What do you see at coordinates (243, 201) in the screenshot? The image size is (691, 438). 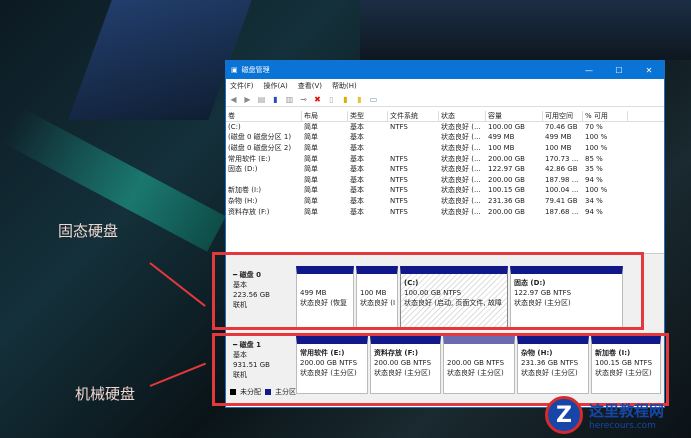 I see `table-cell: 杂物 (H:)` at bounding box center [243, 201].